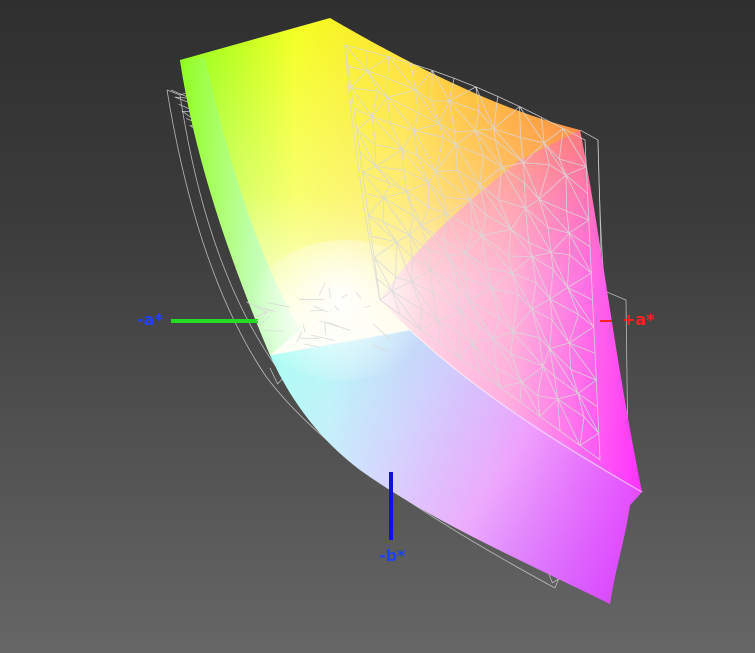 Image resolution: width=755 pixels, height=653 pixels. I want to click on pos-a-axis-label: +a*, so click(638, 319).